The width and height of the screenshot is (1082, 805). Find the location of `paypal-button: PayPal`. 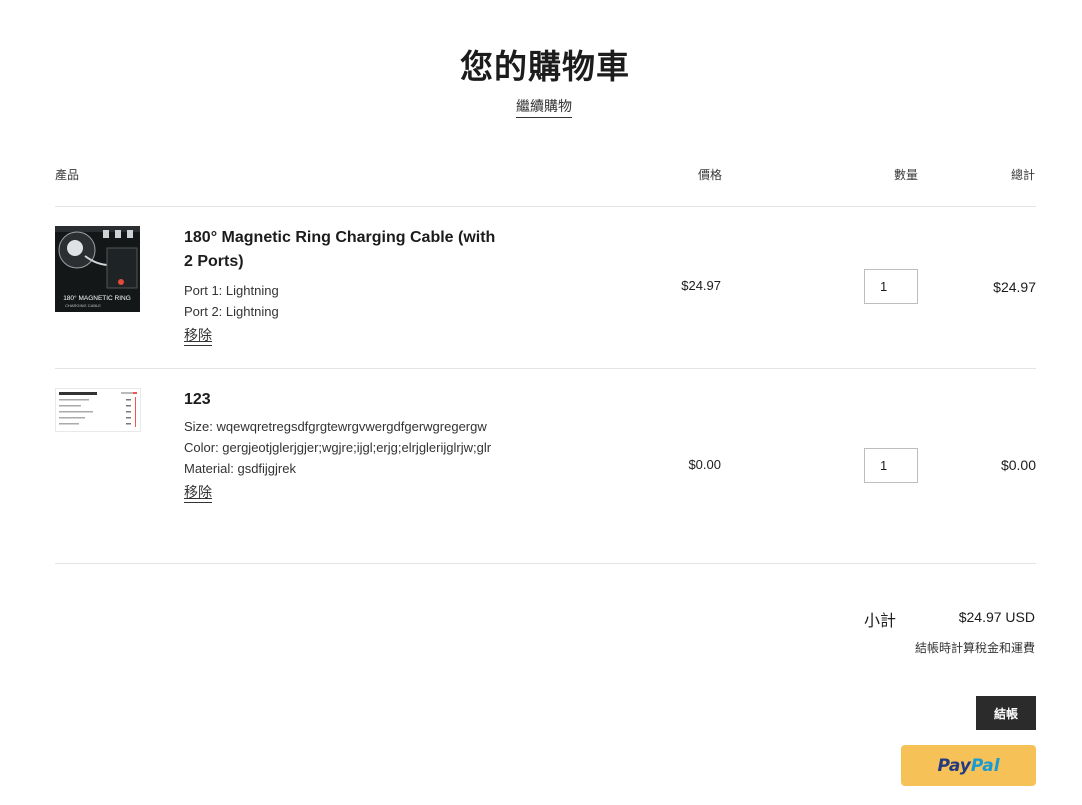

paypal-button: PayPal is located at coordinates (968, 765).